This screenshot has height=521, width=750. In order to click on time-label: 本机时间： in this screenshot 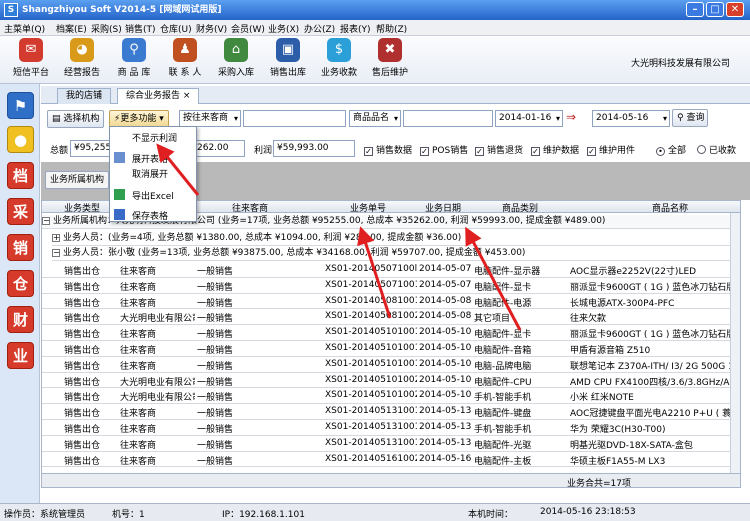, I will do `click(491, 515)`.